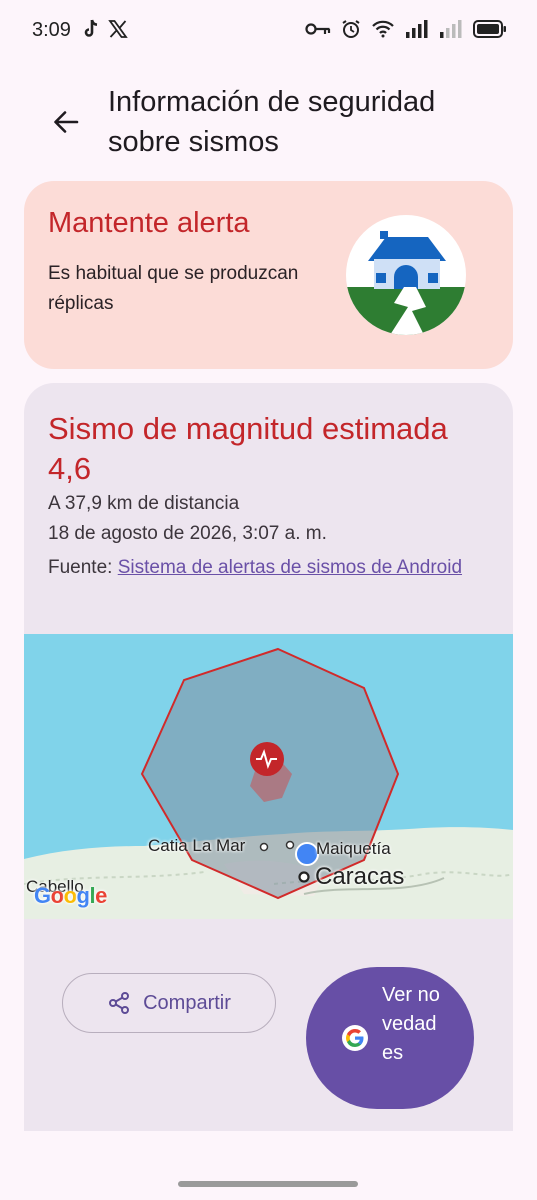  I want to click on see-news-button: Ver novedades, so click(390, 1038).